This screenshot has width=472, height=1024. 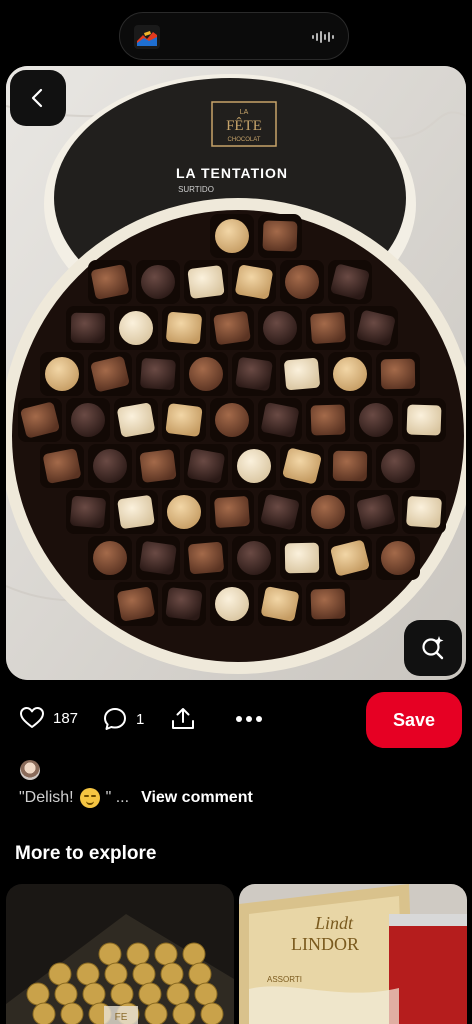 I want to click on share-button, so click(x=183, y=719).